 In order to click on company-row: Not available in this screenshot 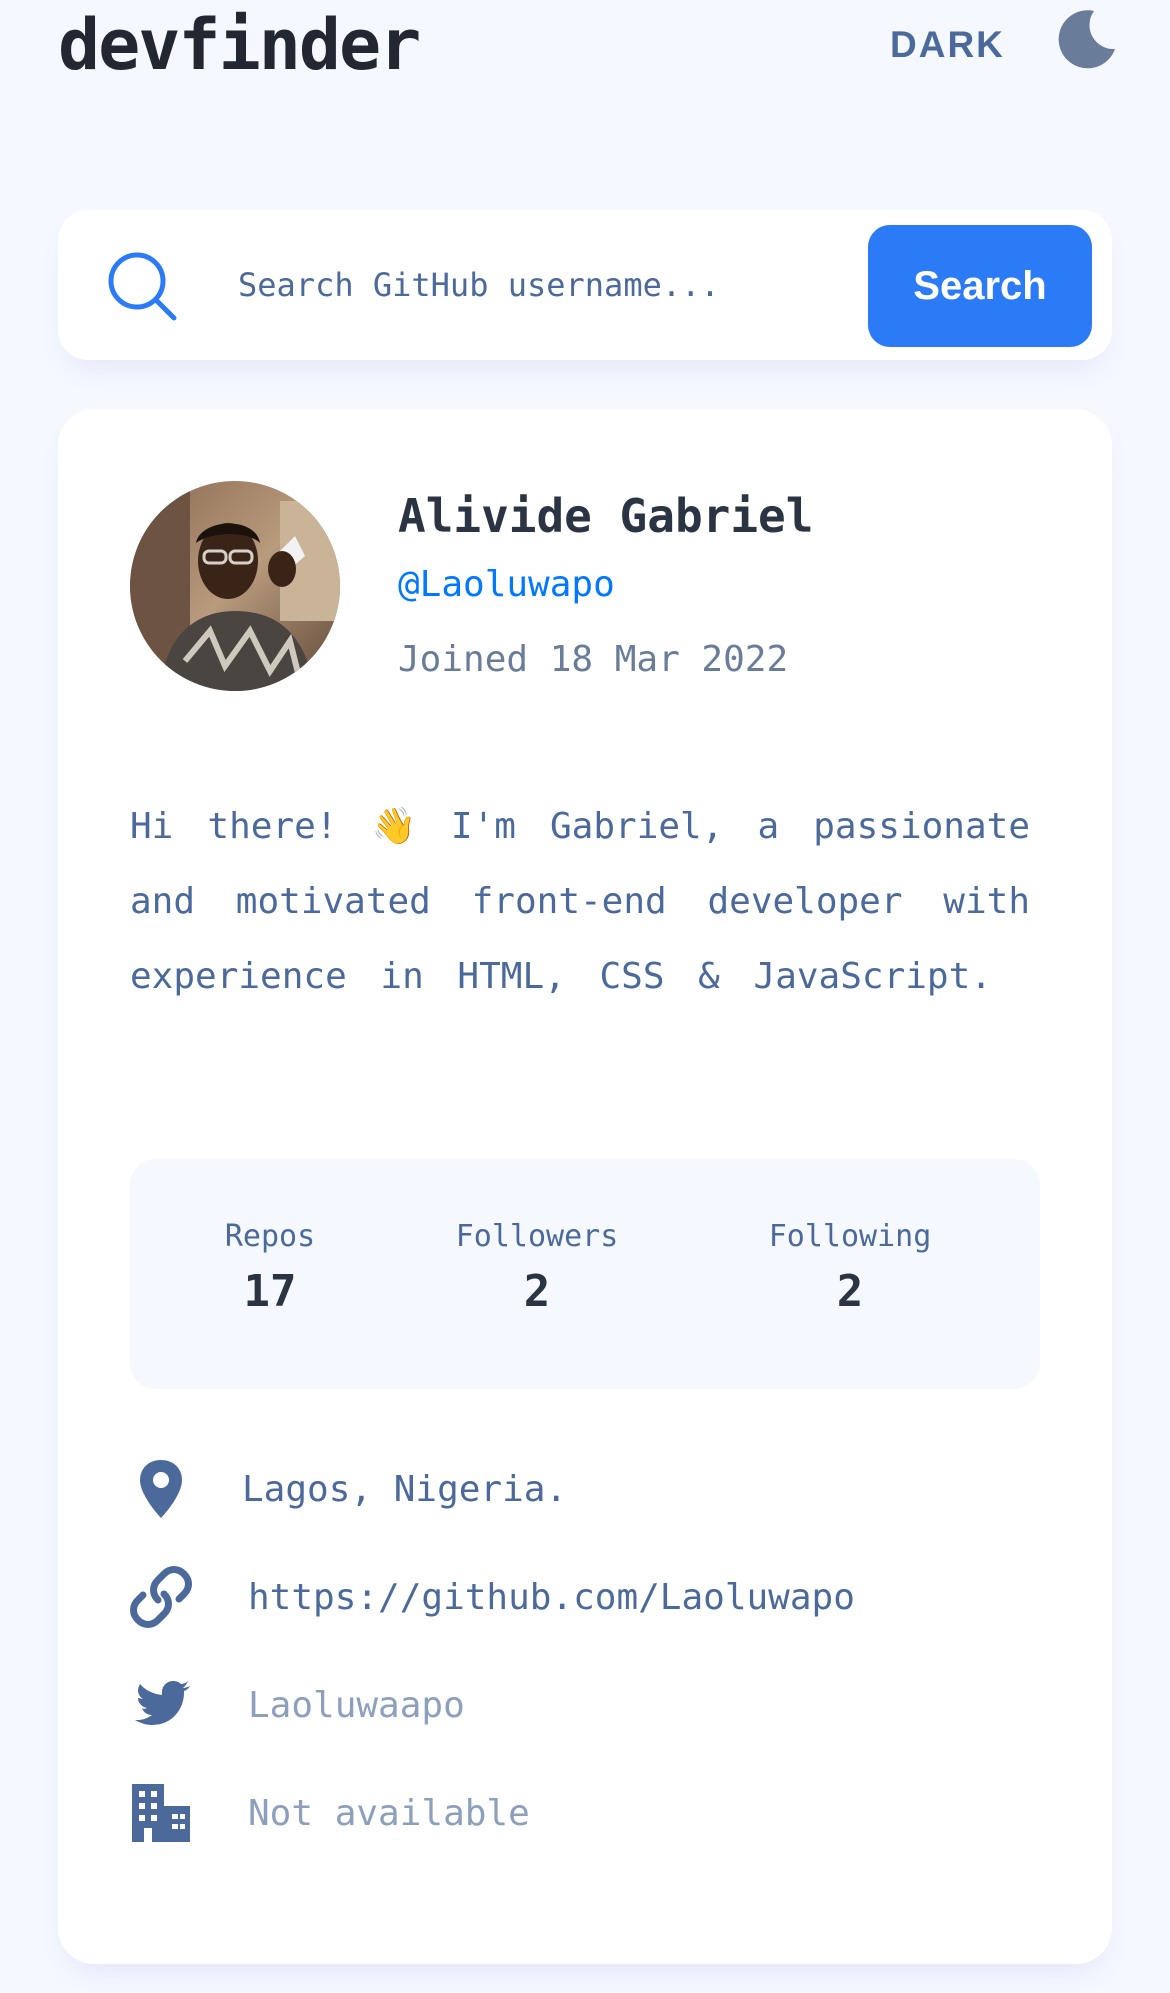, I will do `click(330, 1813)`.